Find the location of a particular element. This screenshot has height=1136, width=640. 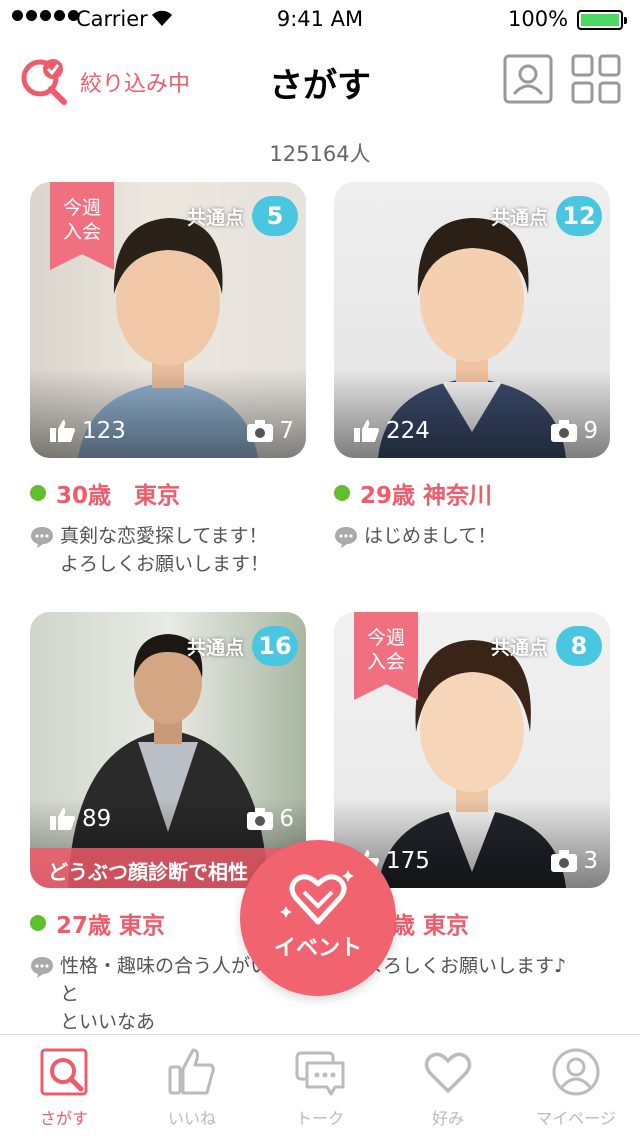

profile-message: 真剣な恋愛探してます！ よろしくお願いします！ is located at coordinates (165, 550).